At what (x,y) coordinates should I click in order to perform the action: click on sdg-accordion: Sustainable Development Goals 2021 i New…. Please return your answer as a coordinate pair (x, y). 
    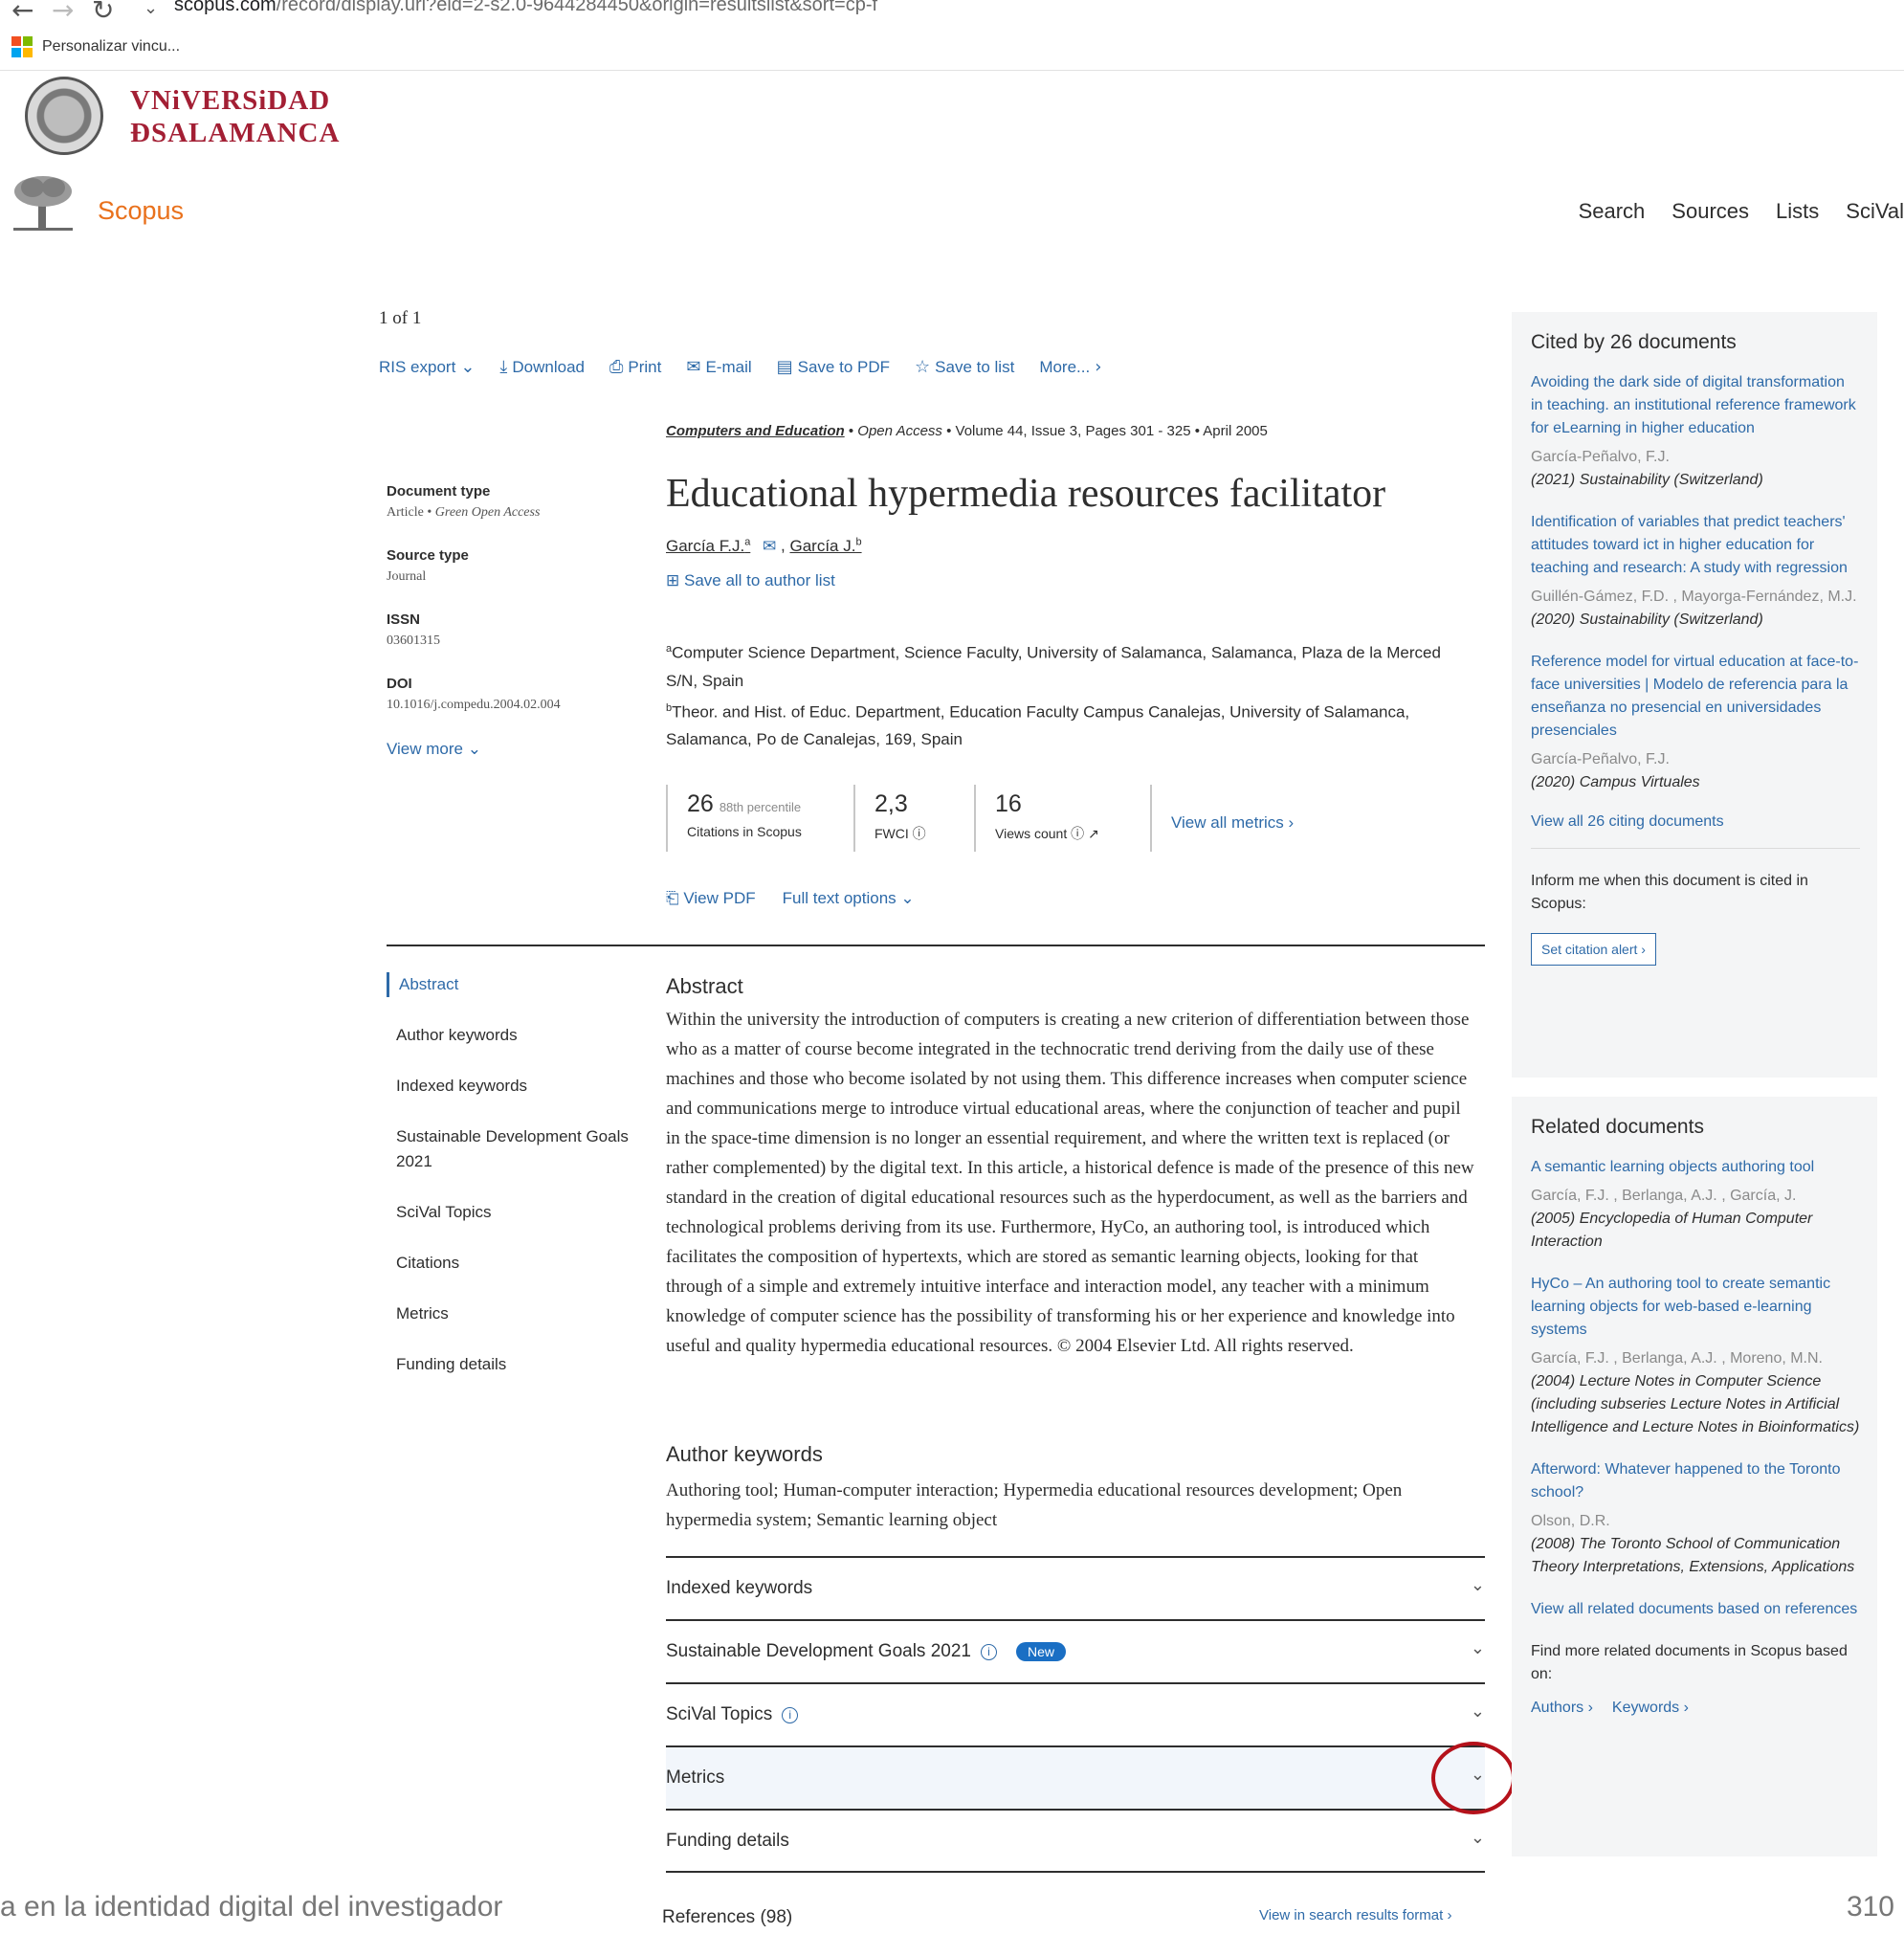
    Looking at the image, I should click on (1075, 1651).